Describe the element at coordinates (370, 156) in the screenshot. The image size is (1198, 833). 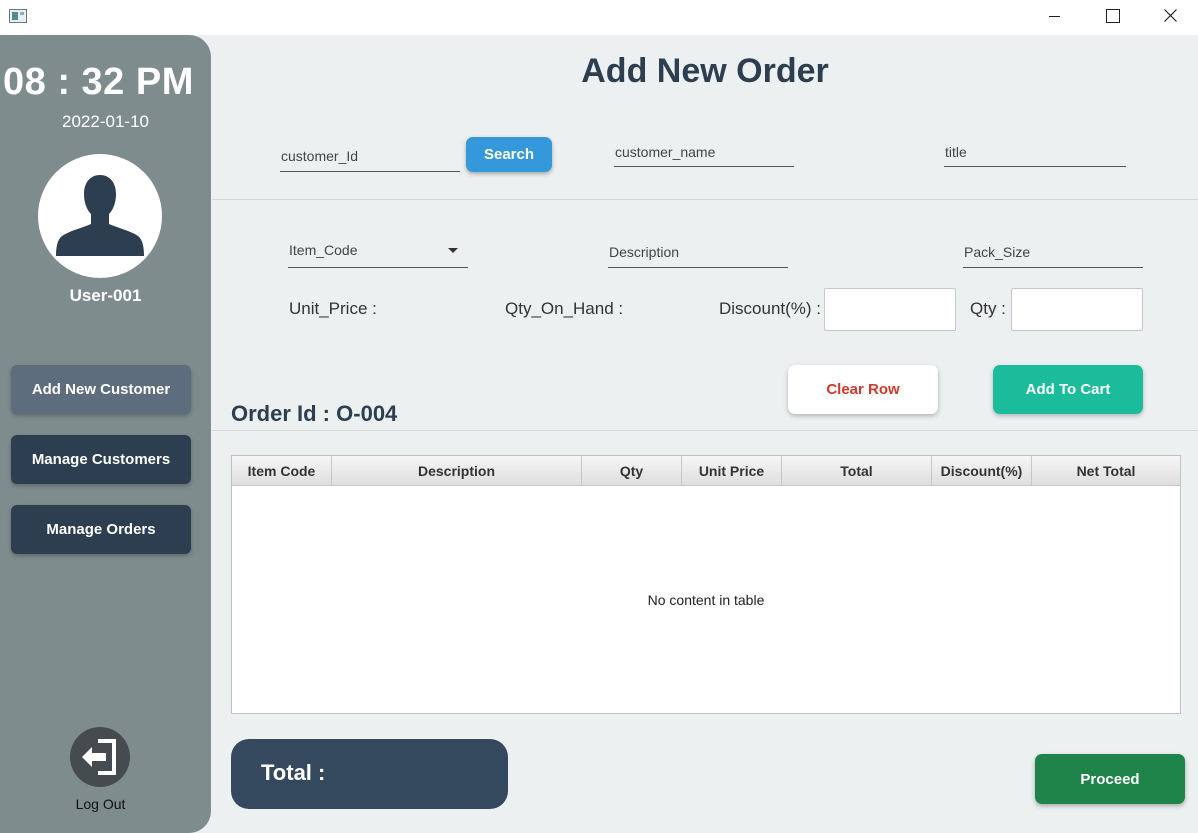
I see `customer-id-input` at that location.